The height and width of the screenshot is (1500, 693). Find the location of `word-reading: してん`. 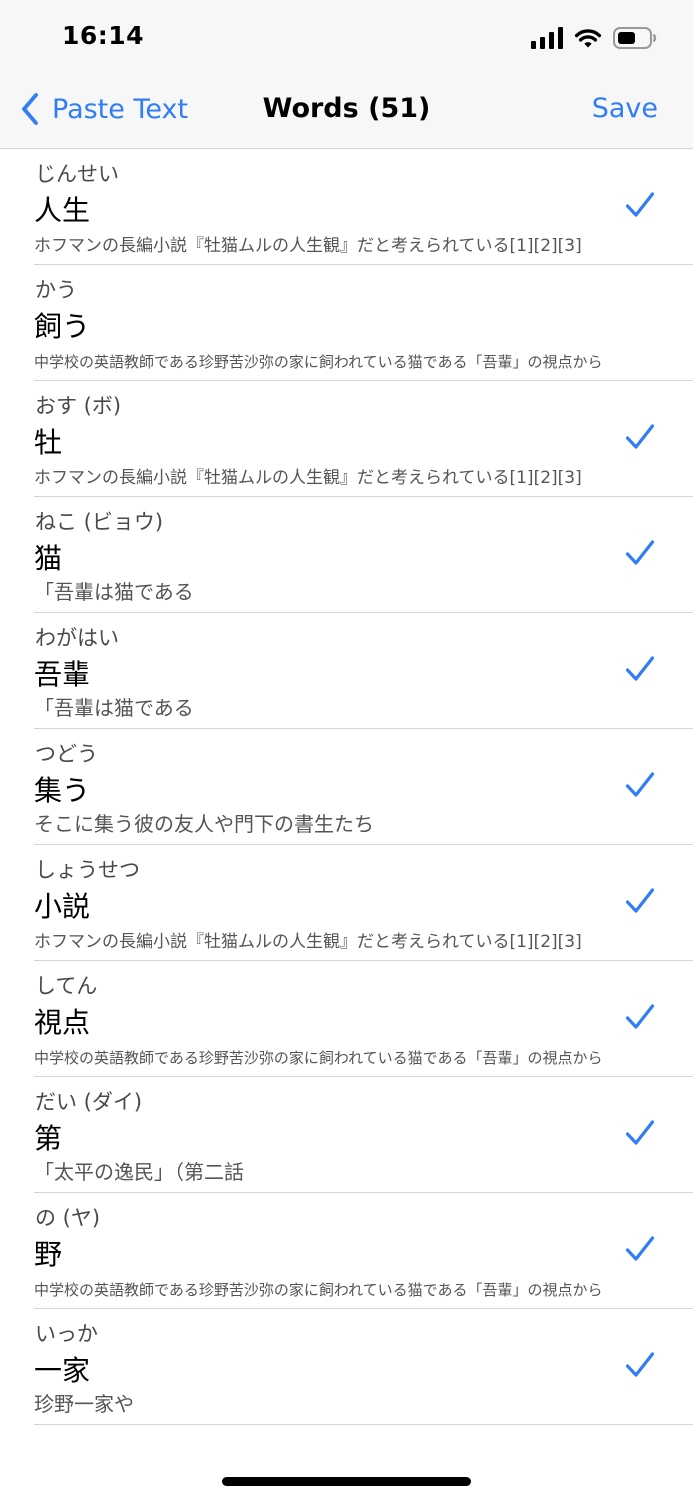

word-reading: してん is located at coordinates (66, 986).